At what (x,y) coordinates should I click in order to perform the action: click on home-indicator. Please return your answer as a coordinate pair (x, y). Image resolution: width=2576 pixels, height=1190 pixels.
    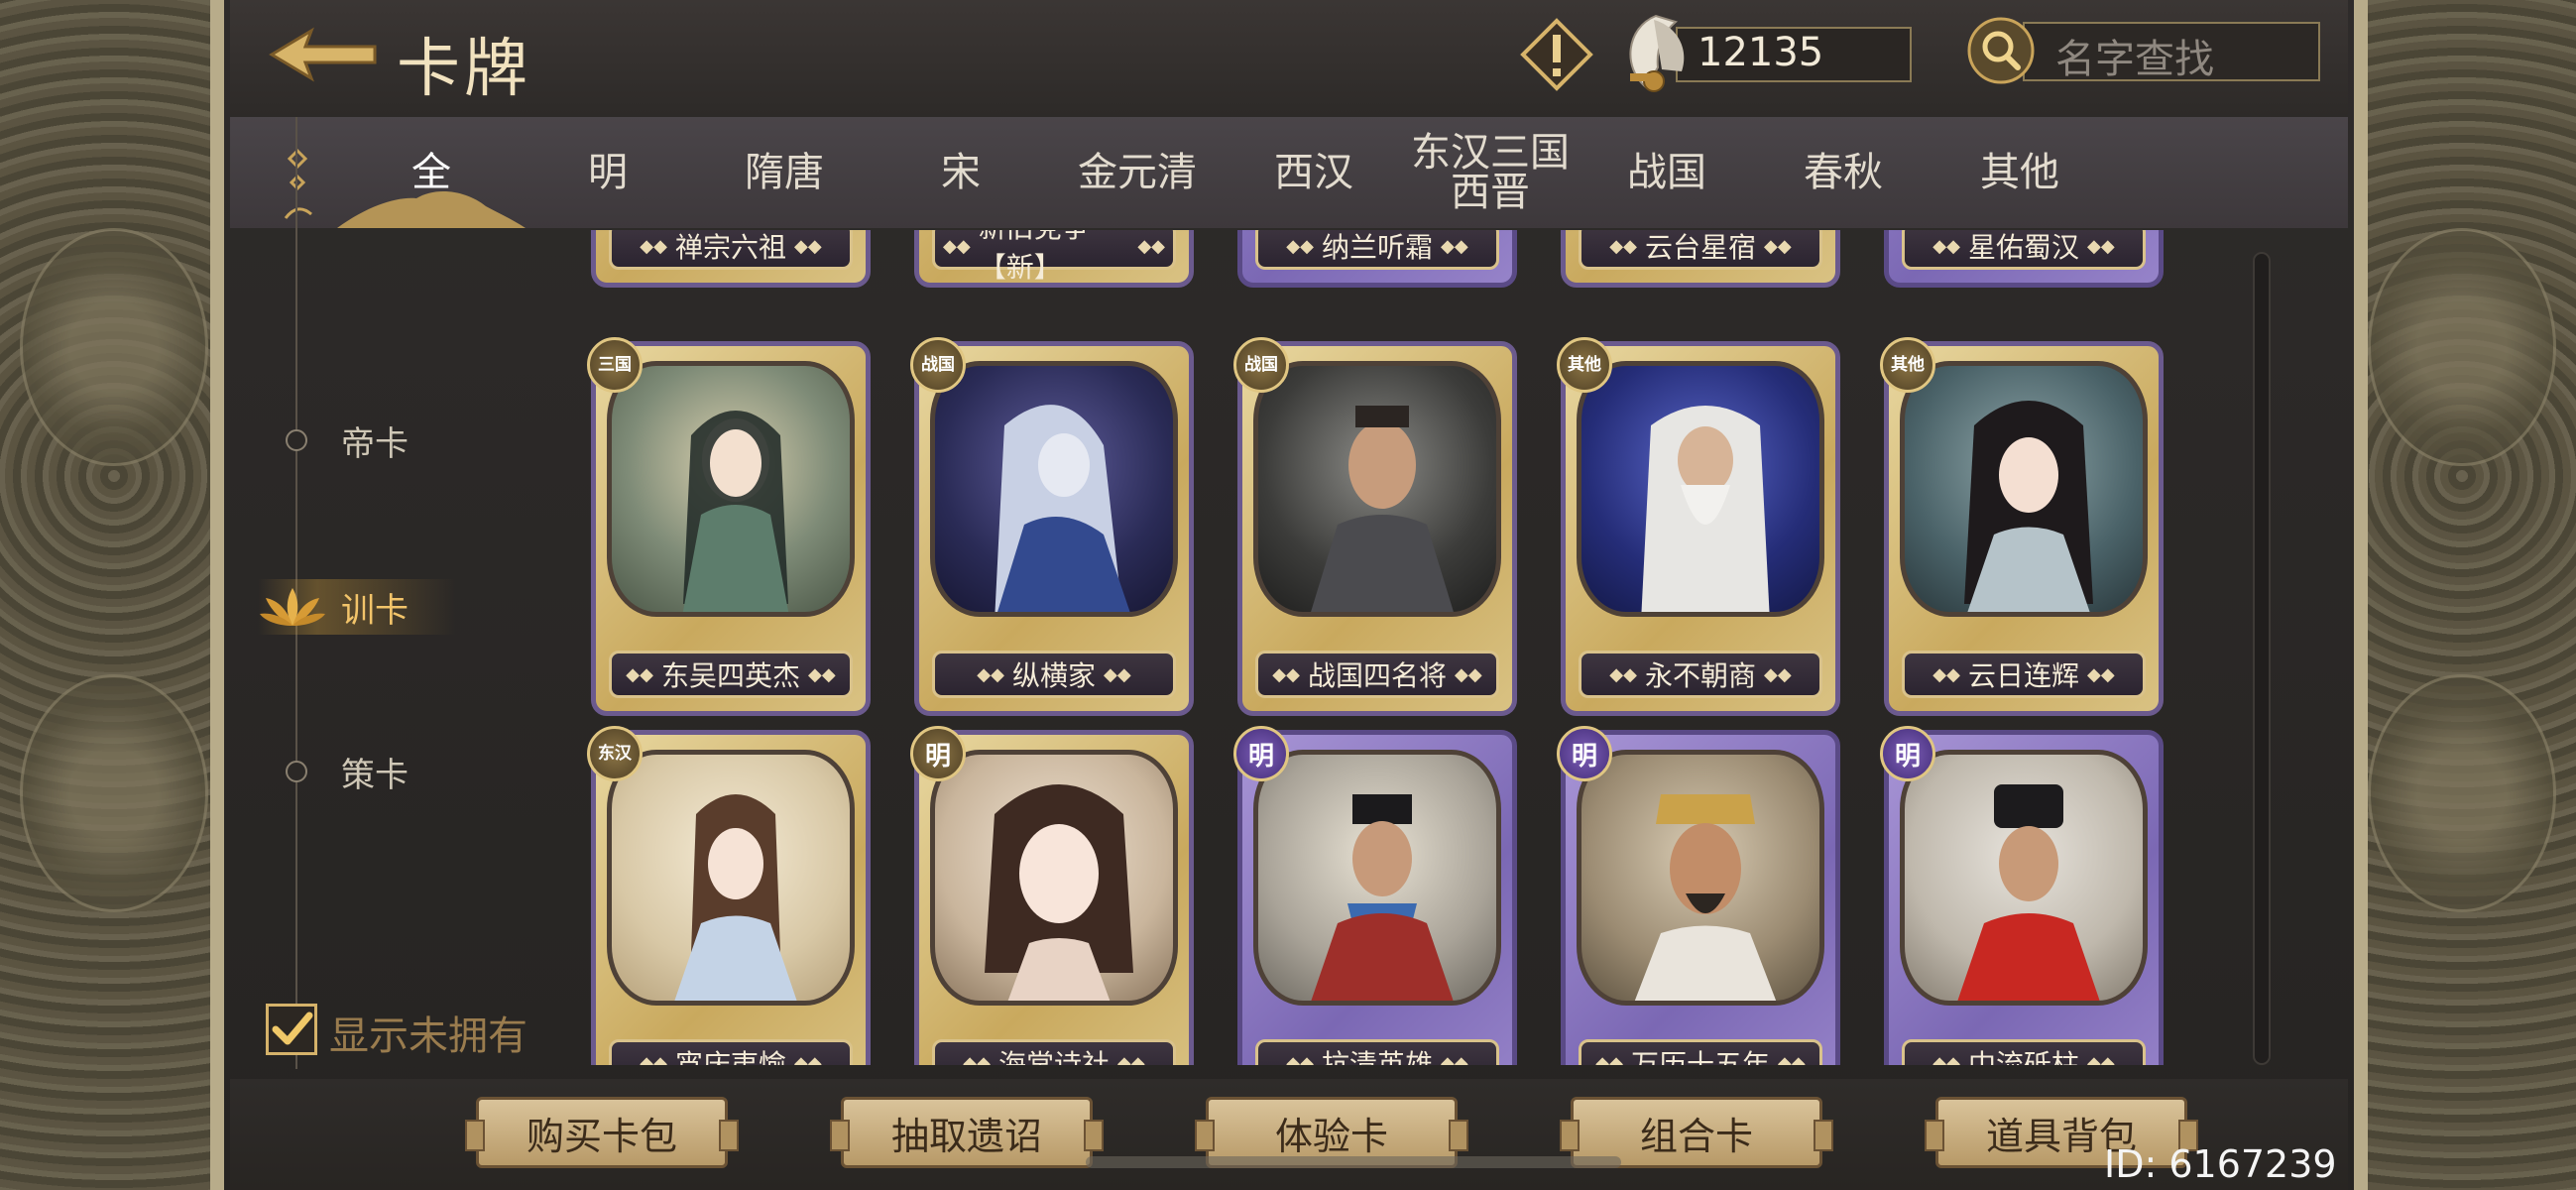
    Looking at the image, I should click on (1353, 1162).